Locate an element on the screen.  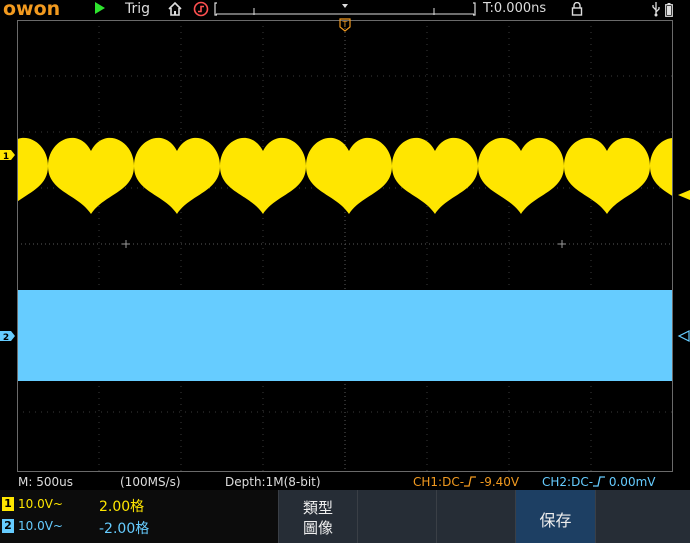
sample-rate-readout: (100MS/s) is located at coordinates (150, 482).